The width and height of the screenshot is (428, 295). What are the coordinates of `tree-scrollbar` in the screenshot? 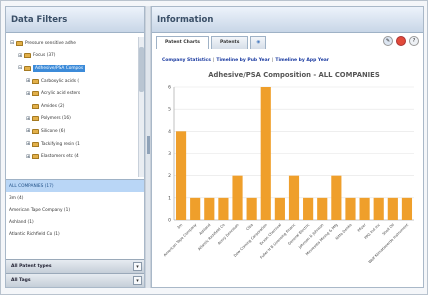 It's located at (141, 107).